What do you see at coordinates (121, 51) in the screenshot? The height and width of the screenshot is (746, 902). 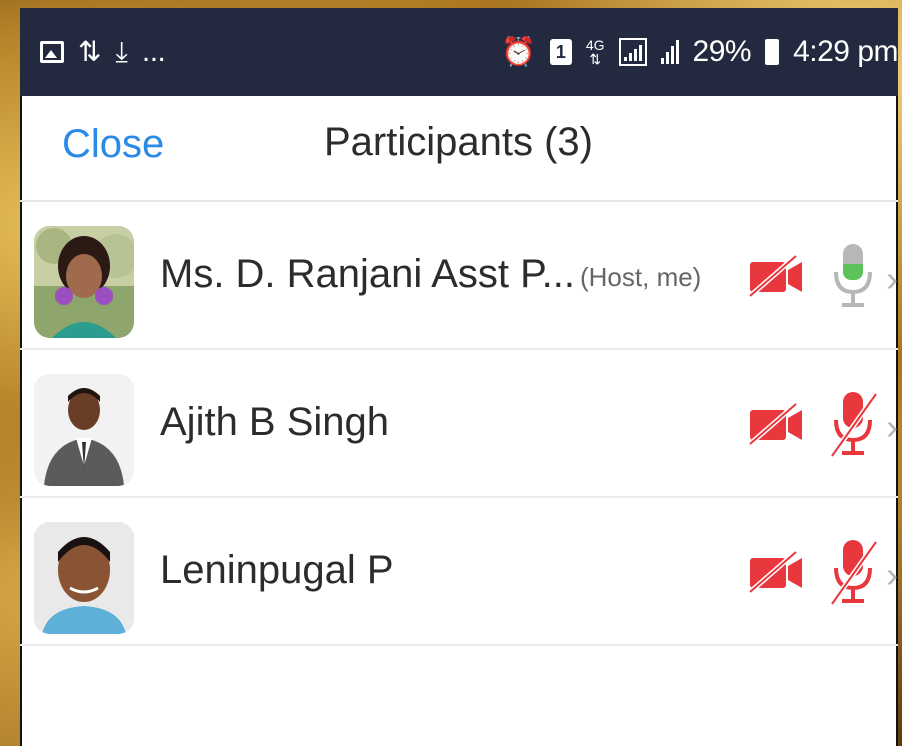 I see `download-icon: ⤓` at bounding box center [121, 51].